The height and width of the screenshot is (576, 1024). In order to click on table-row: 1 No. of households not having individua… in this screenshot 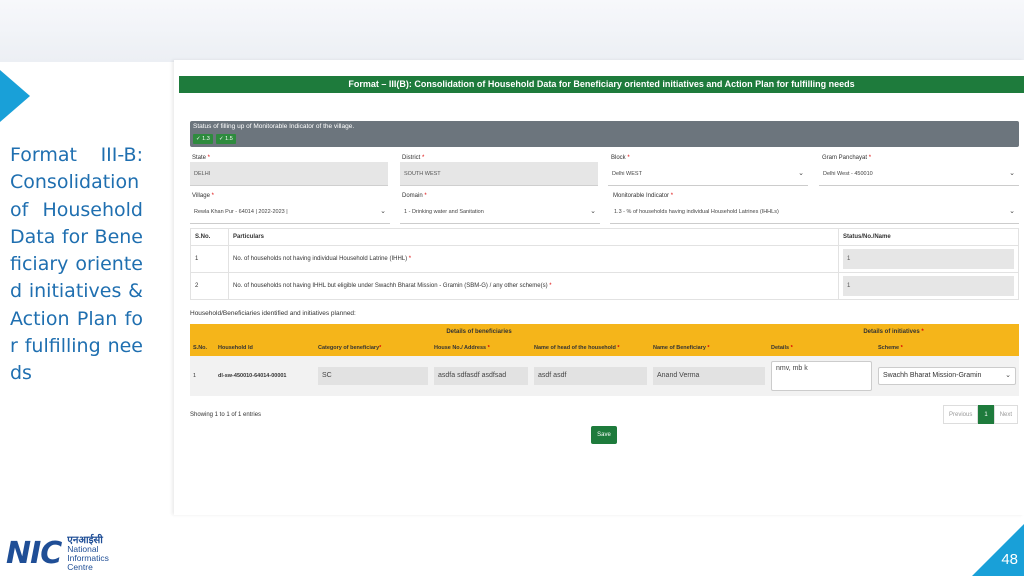, I will do `click(604, 259)`.